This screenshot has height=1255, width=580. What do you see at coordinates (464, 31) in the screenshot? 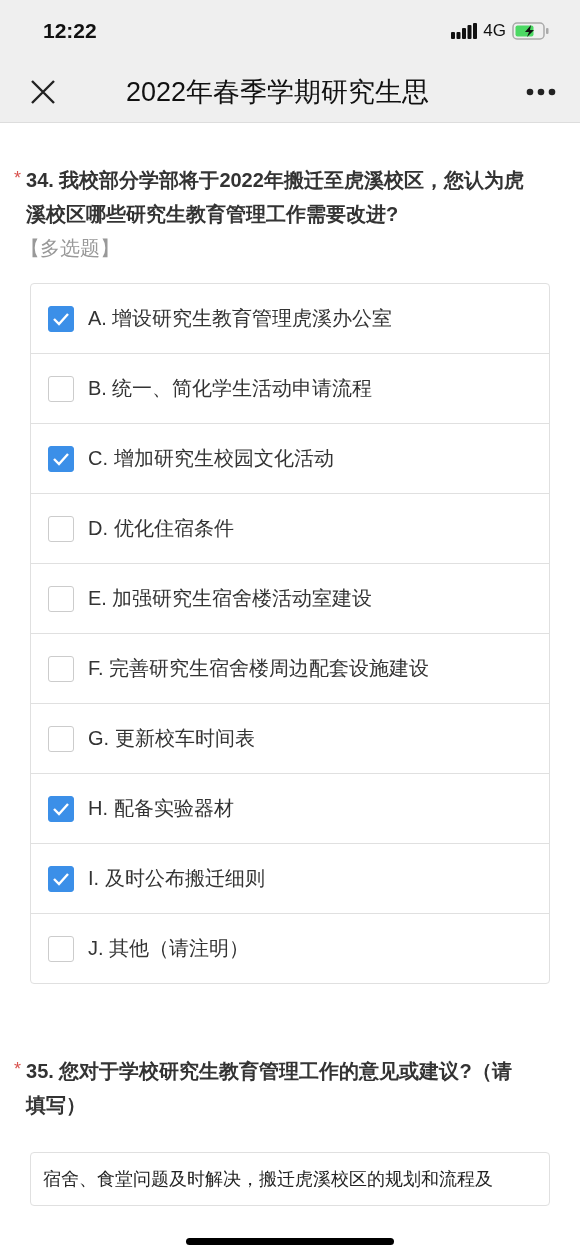
I see `signal-icon` at bounding box center [464, 31].